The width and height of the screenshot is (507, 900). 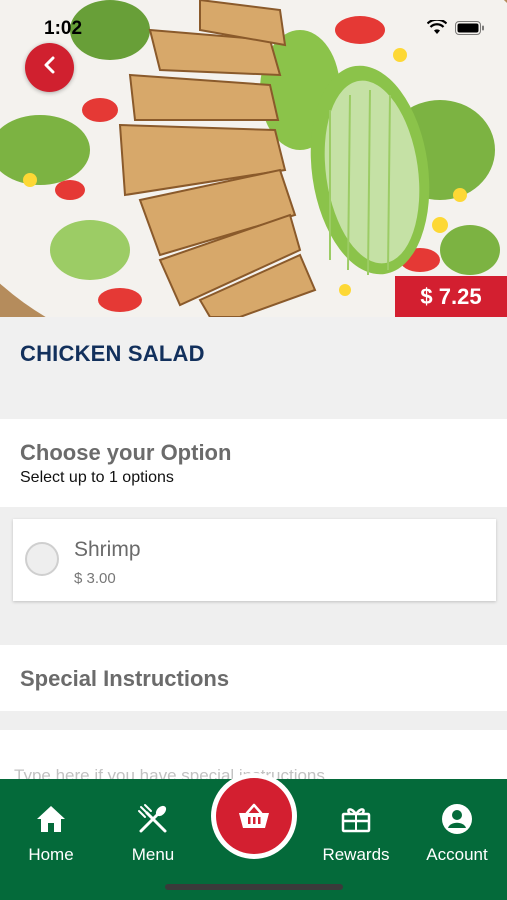 What do you see at coordinates (63, 28) in the screenshot?
I see `status-time: 1:02` at bounding box center [63, 28].